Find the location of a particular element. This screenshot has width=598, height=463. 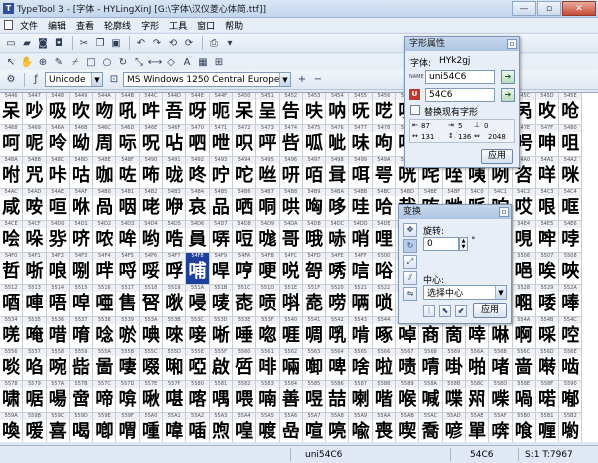

glyph-cell: 546C 周 is located at coordinates (105, 141).